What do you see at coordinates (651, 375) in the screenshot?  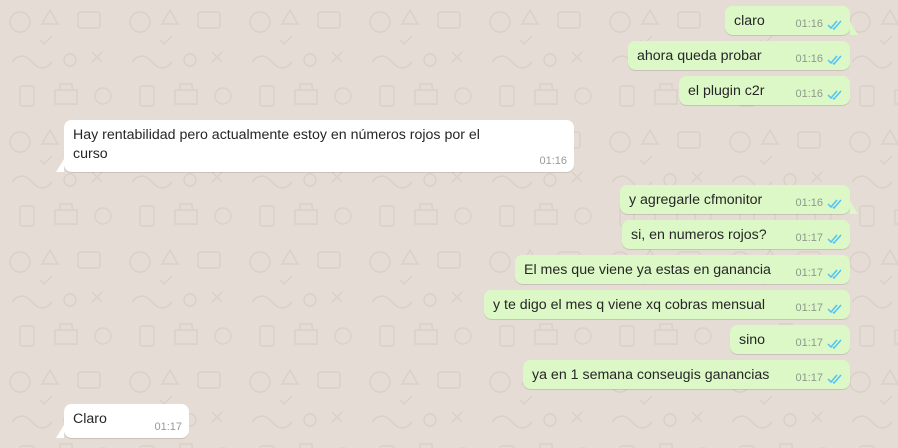 I see `message-text: ya en 1 semana conseugis ganancias` at bounding box center [651, 375].